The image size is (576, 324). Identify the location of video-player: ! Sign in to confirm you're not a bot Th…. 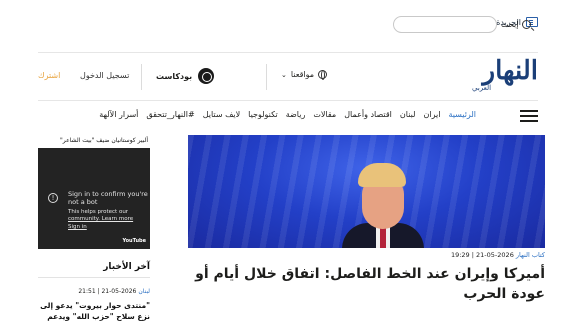
(94, 198).